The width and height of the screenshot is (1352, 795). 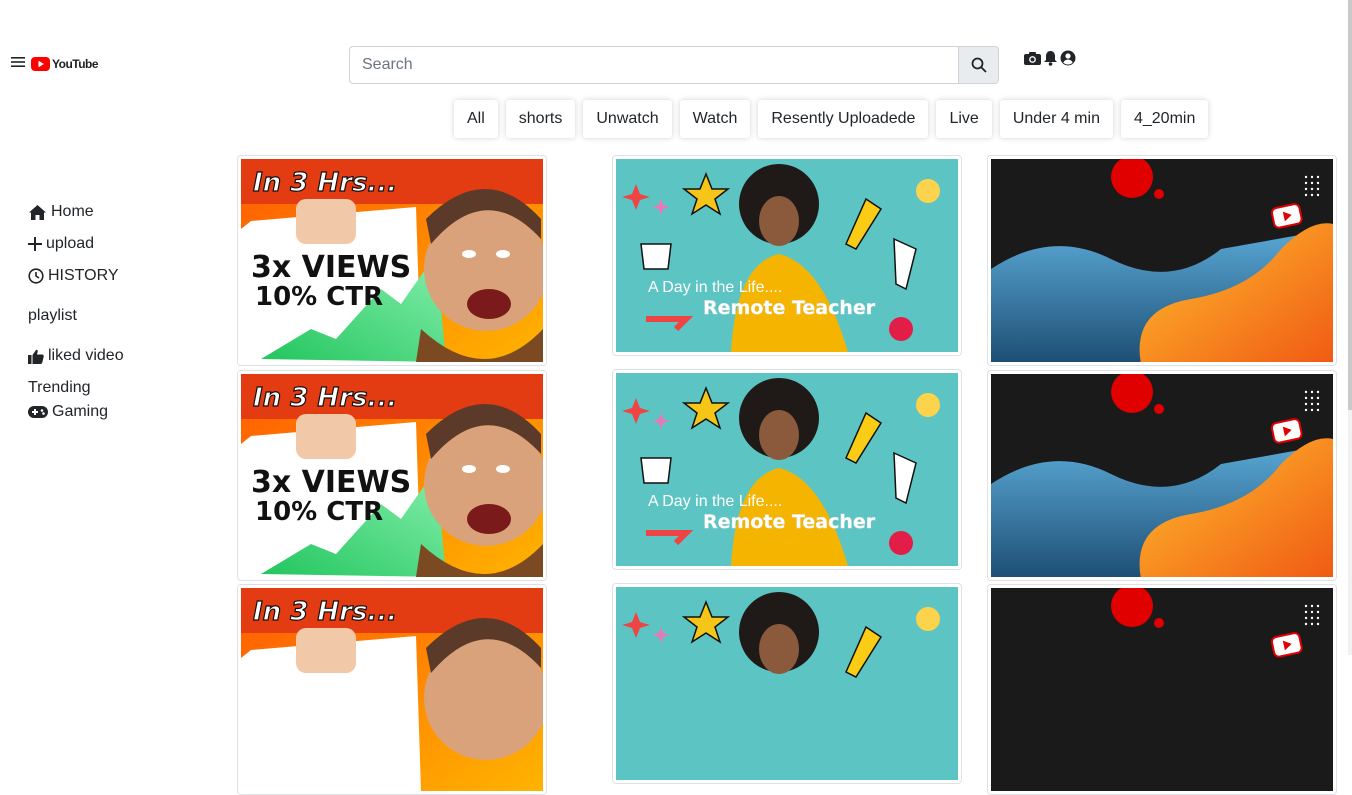 What do you see at coordinates (964, 119) in the screenshot?
I see `chip-live: Live` at bounding box center [964, 119].